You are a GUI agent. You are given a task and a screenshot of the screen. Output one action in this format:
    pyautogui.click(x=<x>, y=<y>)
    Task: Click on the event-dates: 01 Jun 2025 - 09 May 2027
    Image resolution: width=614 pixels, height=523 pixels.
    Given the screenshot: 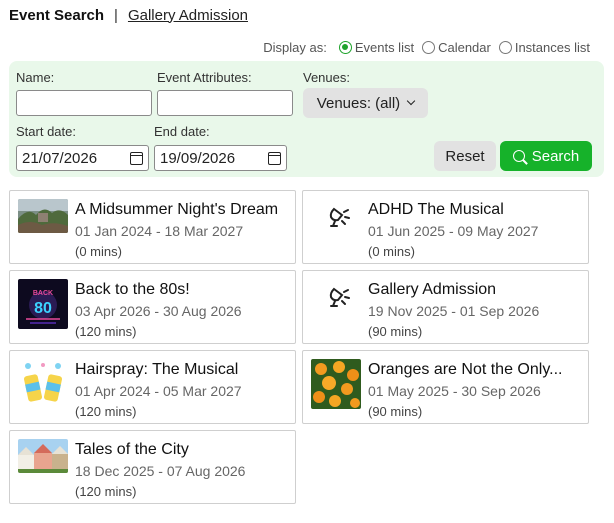 What is the action you would take?
    pyautogui.click(x=453, y=231)
    